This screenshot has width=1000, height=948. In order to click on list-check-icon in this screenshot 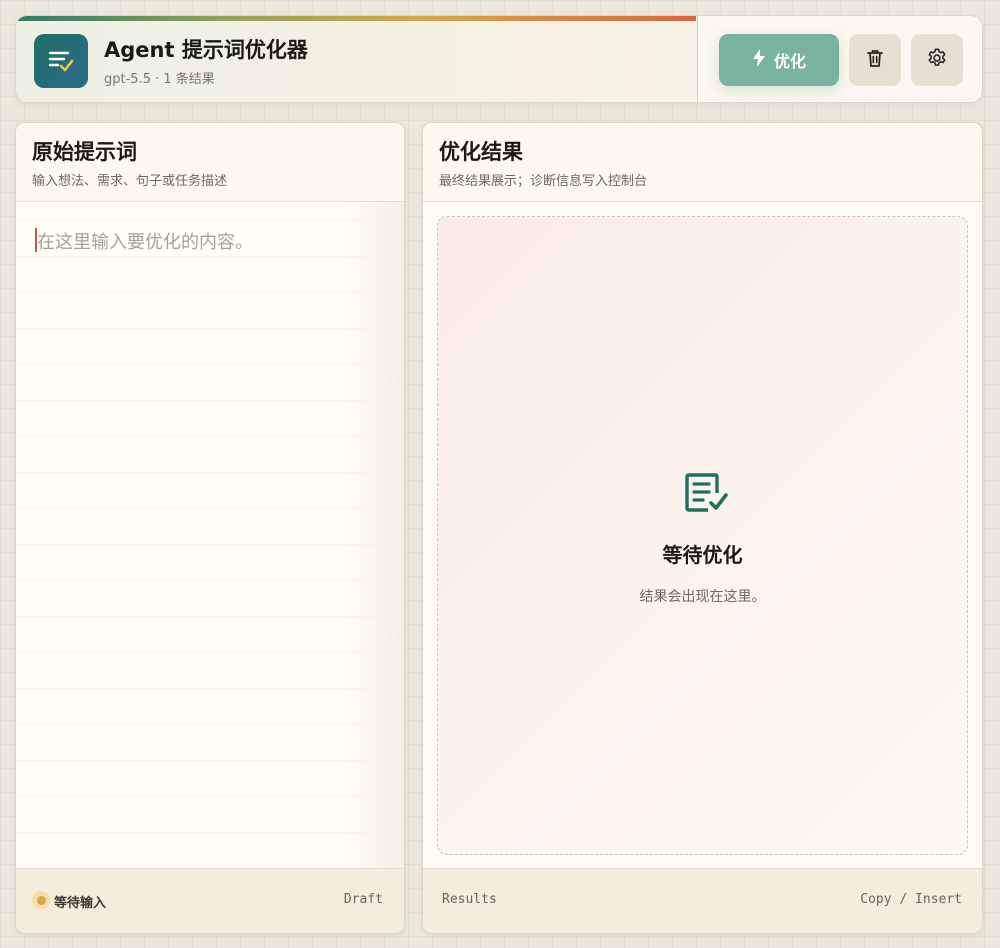, I will do `click(61, 61)`.